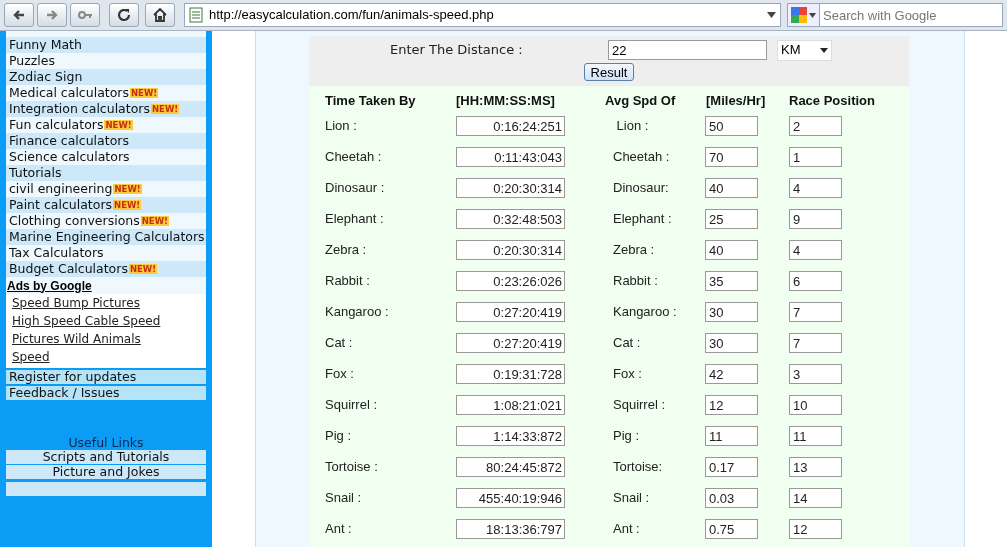 This screenshot has width=1007, height=547. What do you see at coordinates (106, 442) in the screenshot?
I see `useful-links-heading: Useful Links` at bounding box center [106, 442].